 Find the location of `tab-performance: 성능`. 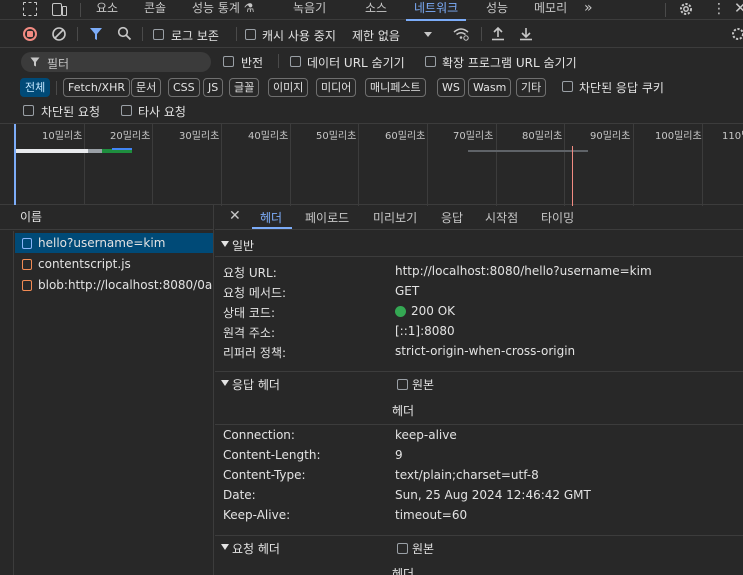

tab-performance: 성능 is located at coordinates (497, 10).